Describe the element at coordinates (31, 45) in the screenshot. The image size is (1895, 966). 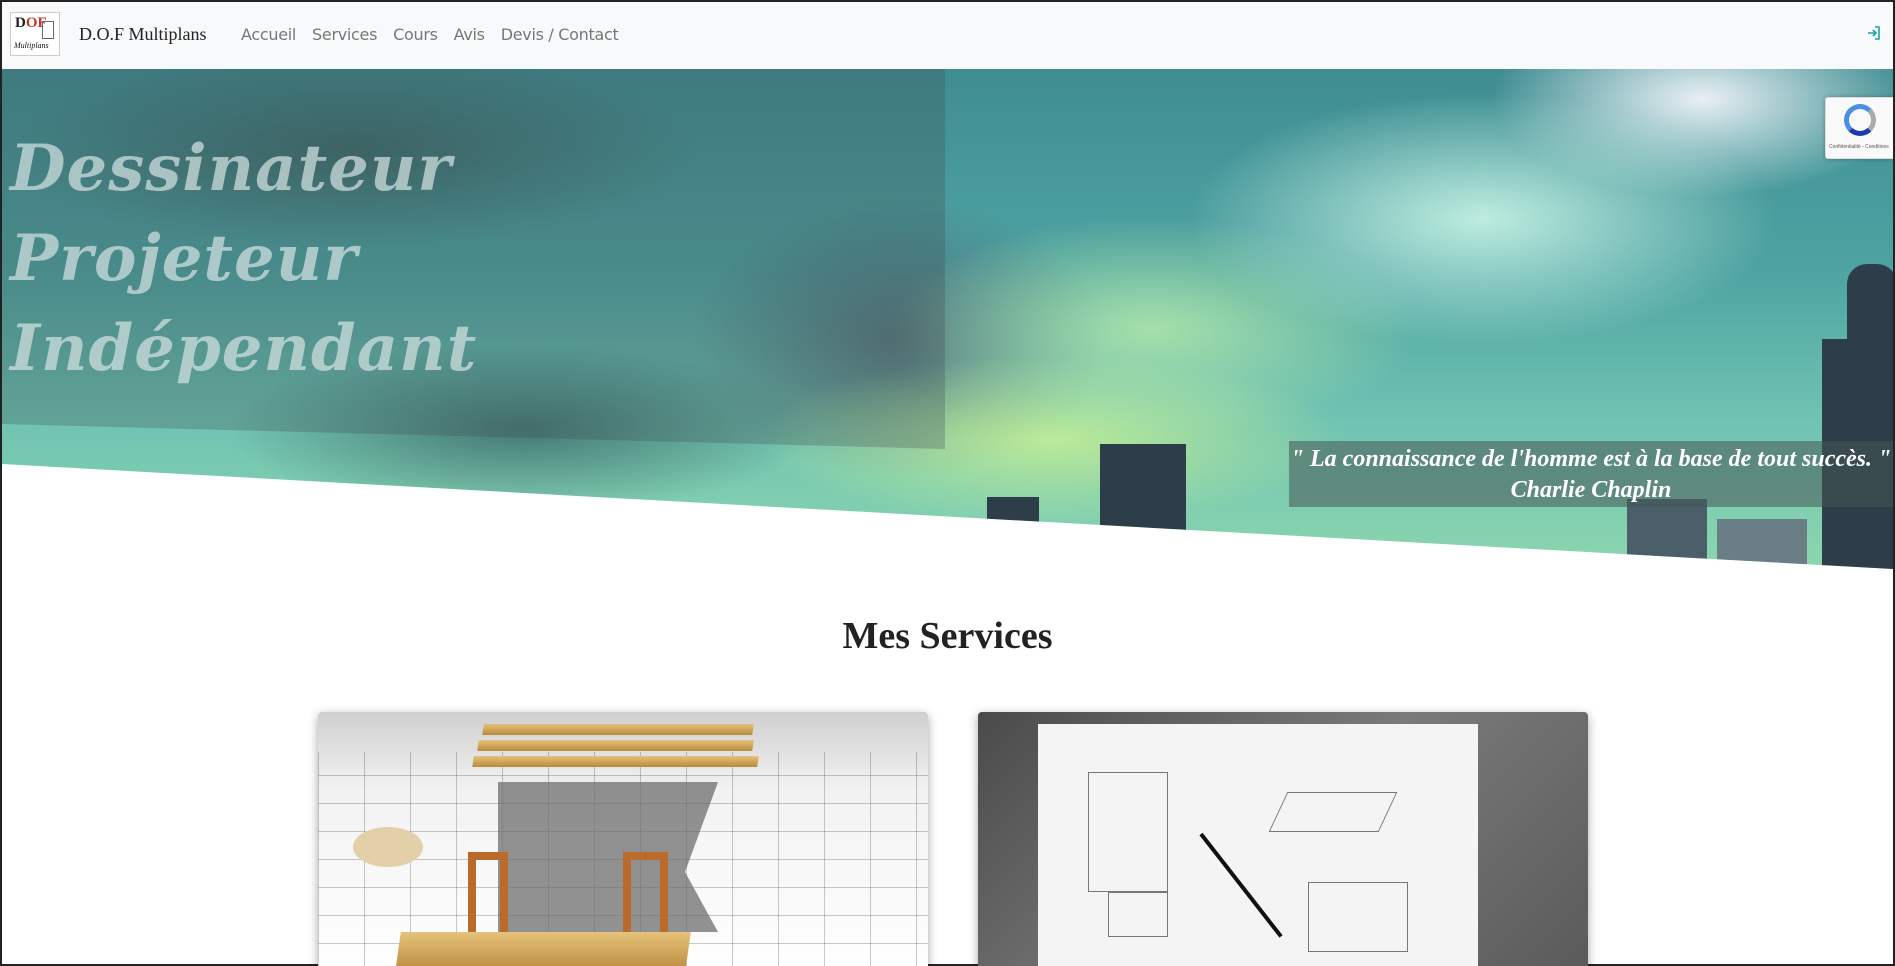
I see `logo-subtext: Multiplans` at that location.